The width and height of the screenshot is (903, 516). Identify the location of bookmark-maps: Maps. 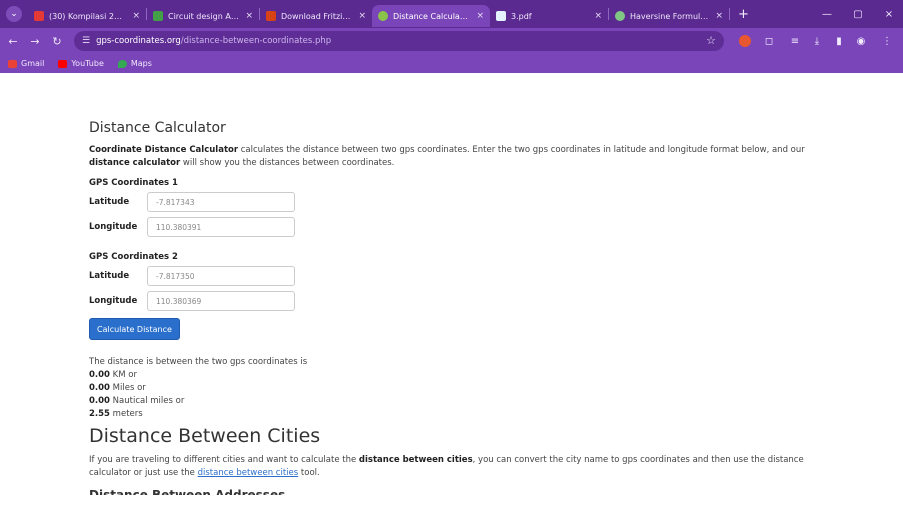
(134, 63).